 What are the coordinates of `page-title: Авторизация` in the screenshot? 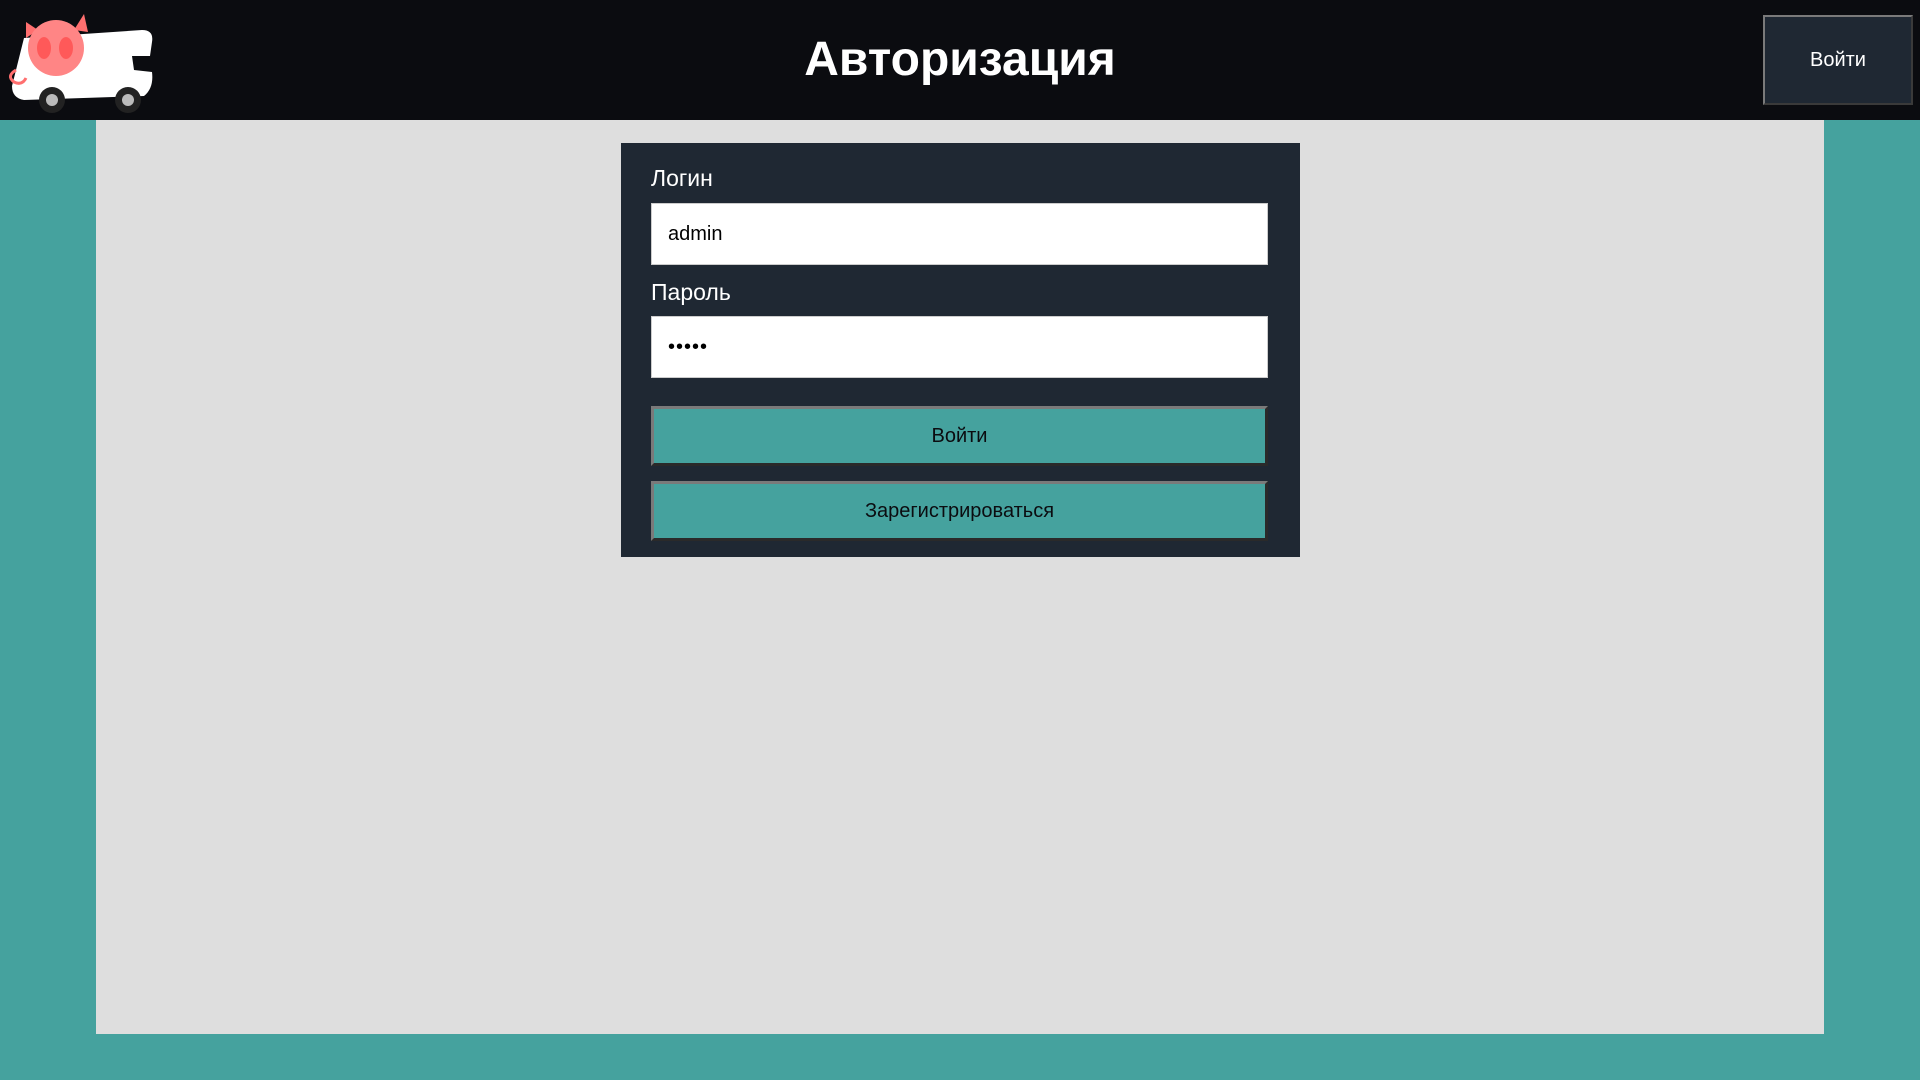 It's located at (960, 59).